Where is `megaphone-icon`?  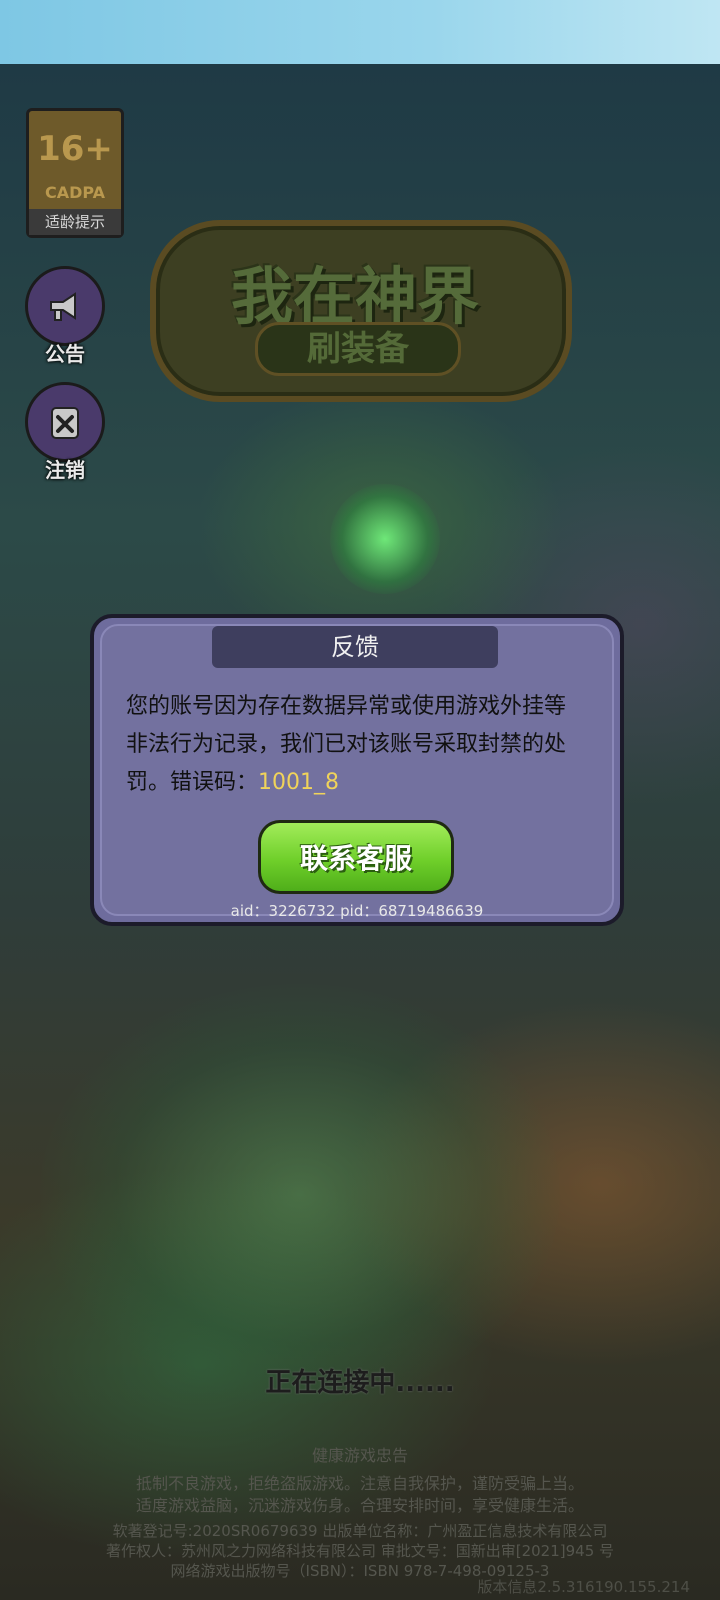 megaphone-icon is located at coordinates (65, 306).